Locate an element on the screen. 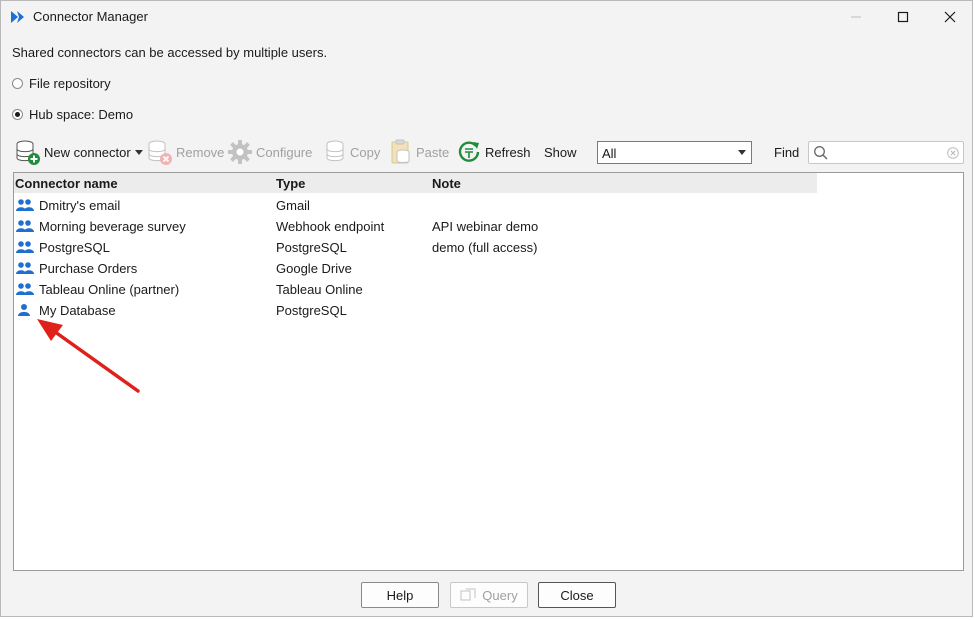 Image resolution: width=975 pixels, height=620 pixels. close-icon is located at coordinates (950, 17).